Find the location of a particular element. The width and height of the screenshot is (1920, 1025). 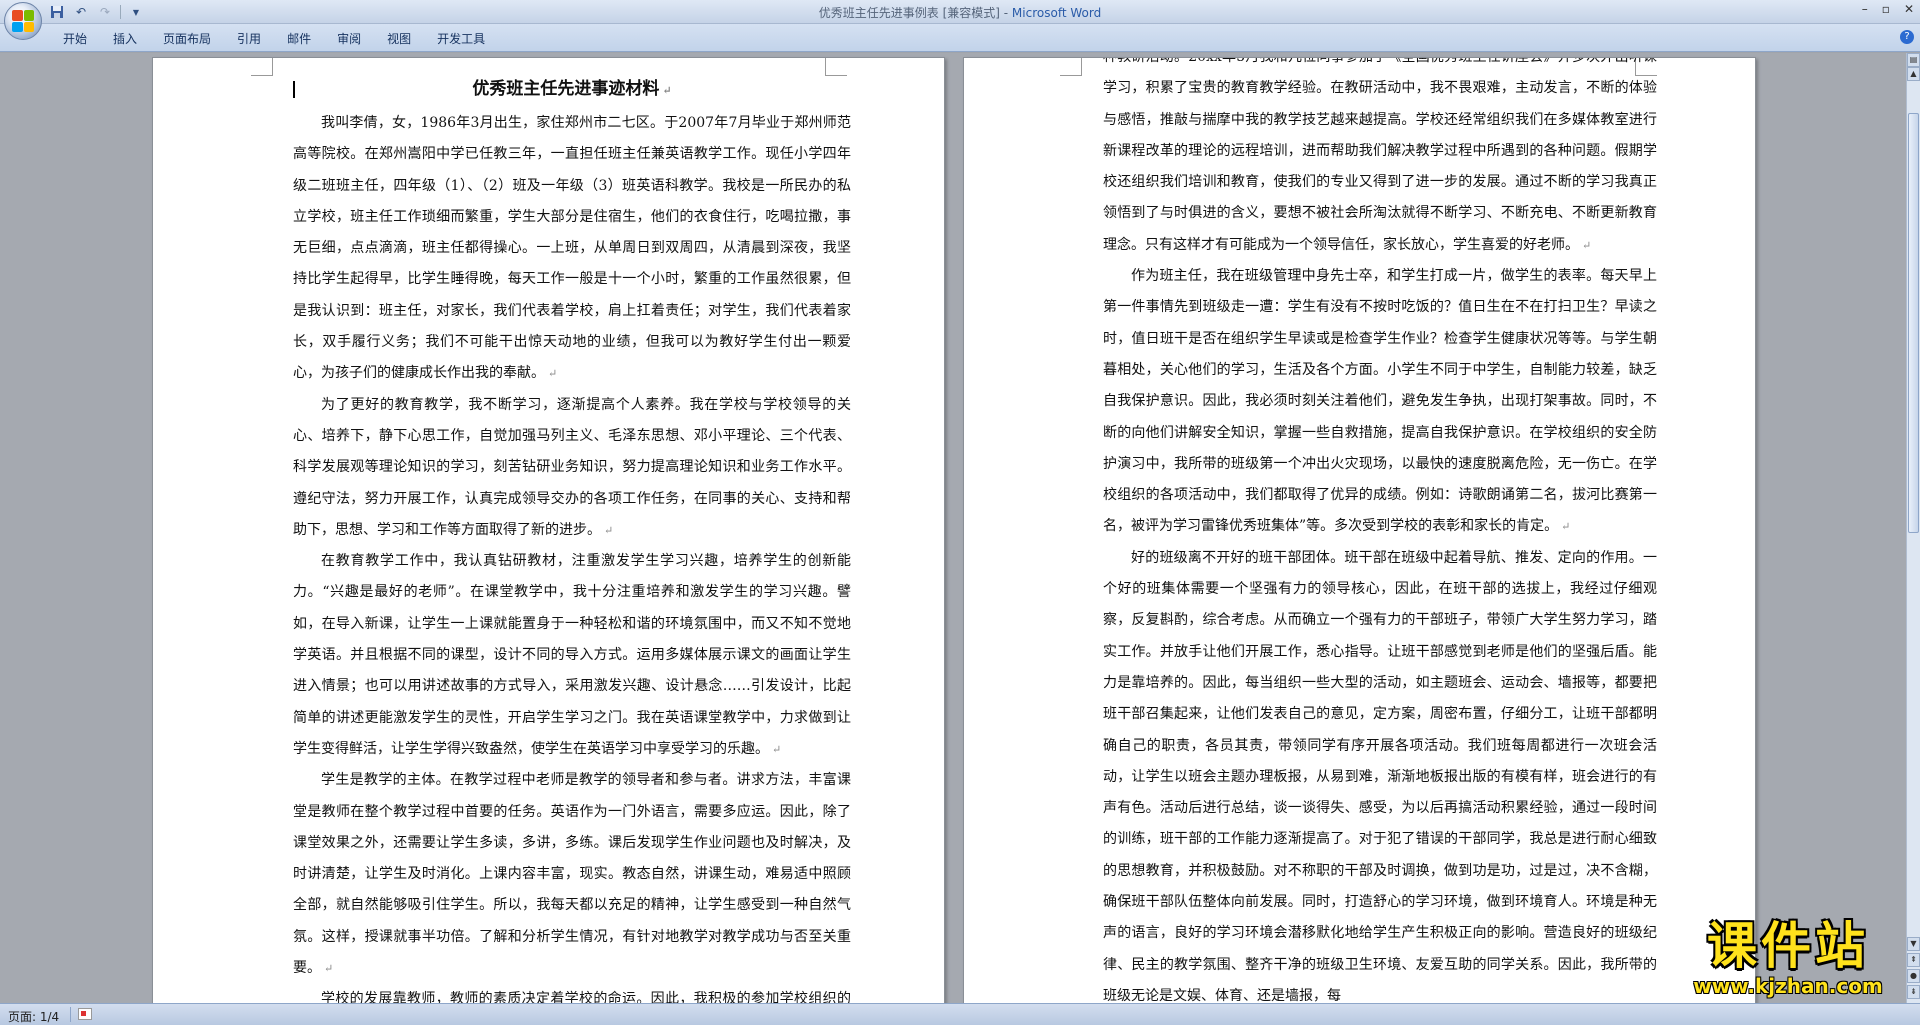

tab-insert: 插入 is located at coordinates (125, 39).